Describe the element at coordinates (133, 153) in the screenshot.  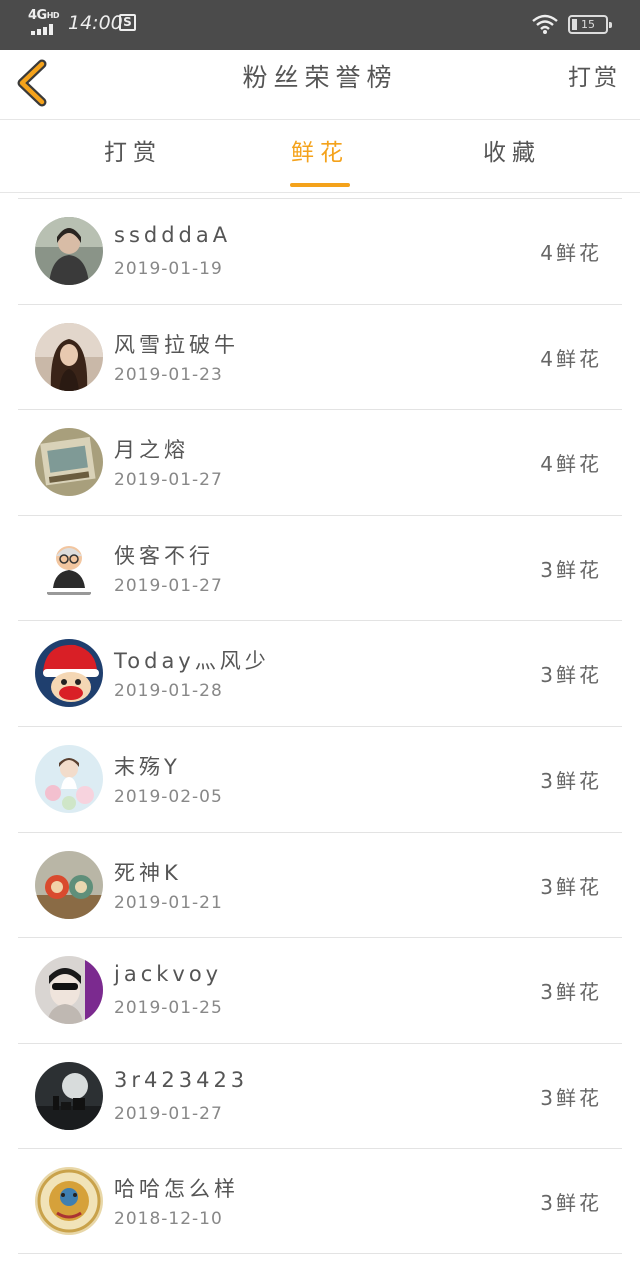
I see `tab-label: 打赏` at that location.